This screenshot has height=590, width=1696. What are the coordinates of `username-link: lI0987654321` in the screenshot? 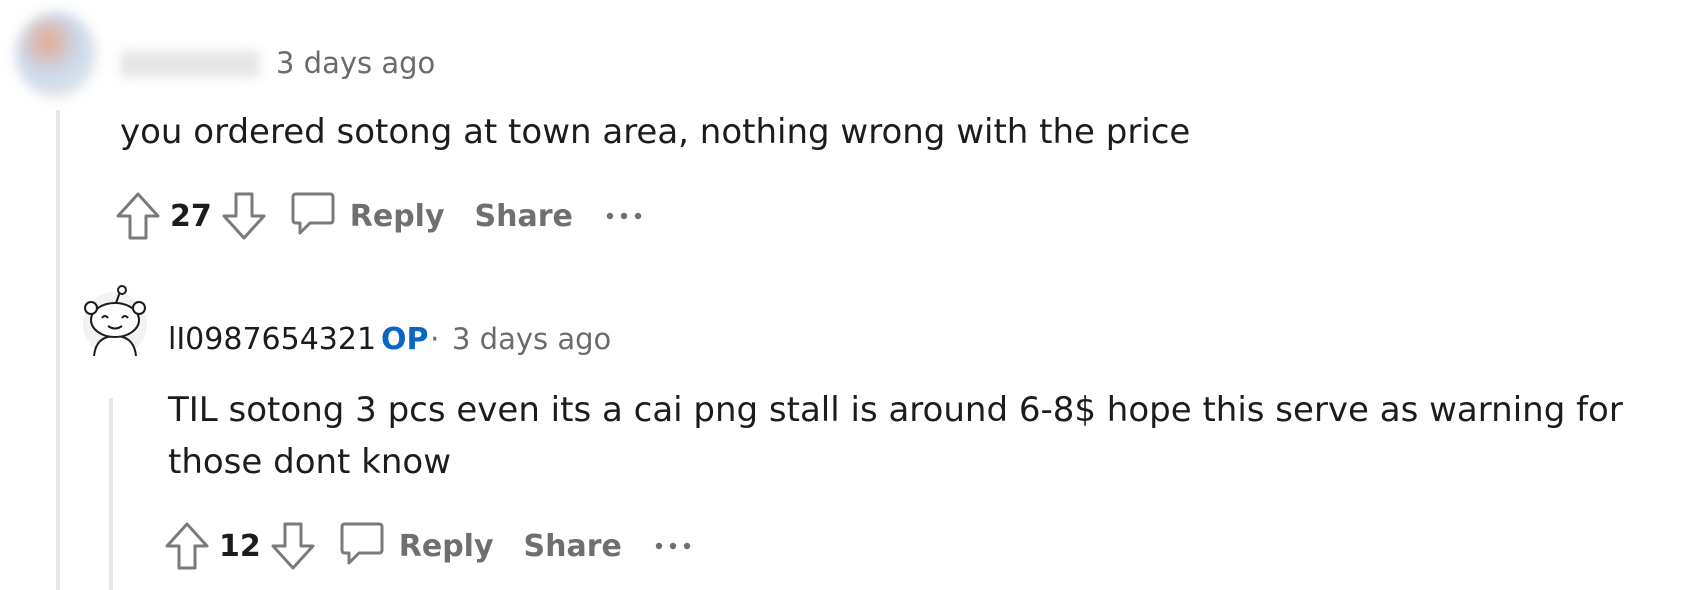 It's located at (272, 339).